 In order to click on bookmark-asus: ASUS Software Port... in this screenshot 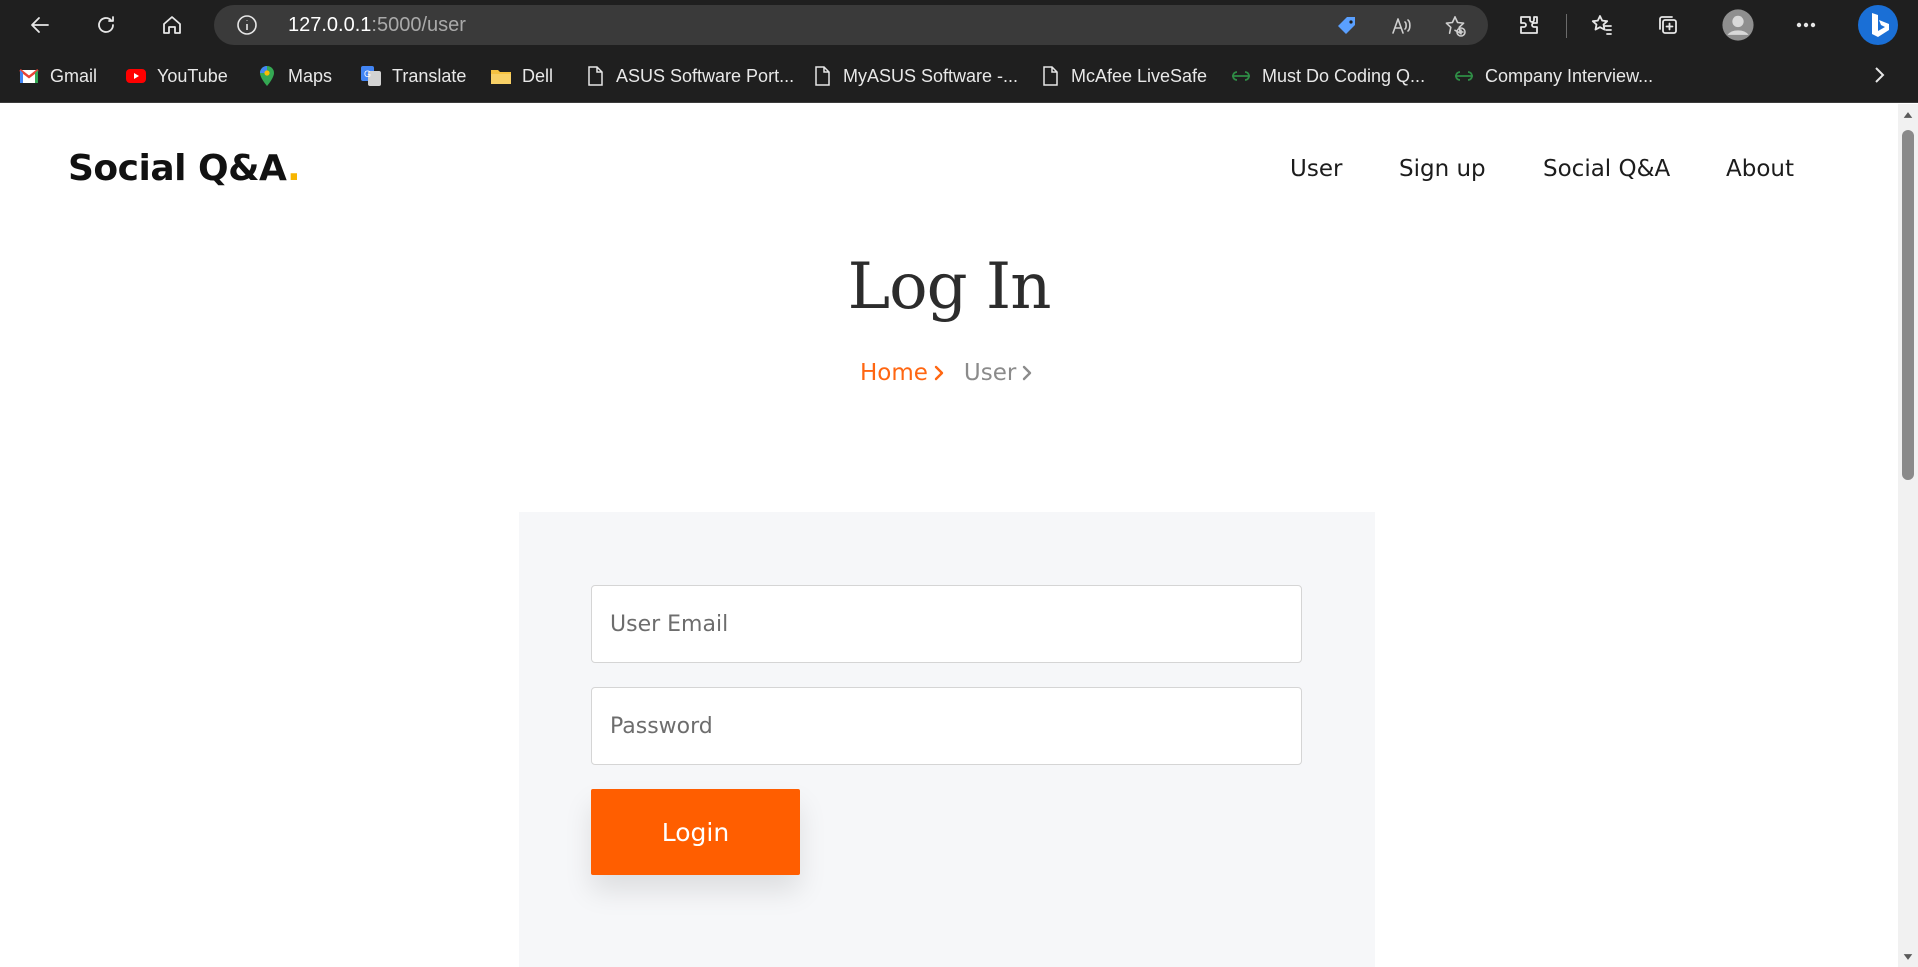, I will do `click(689, 76)`.